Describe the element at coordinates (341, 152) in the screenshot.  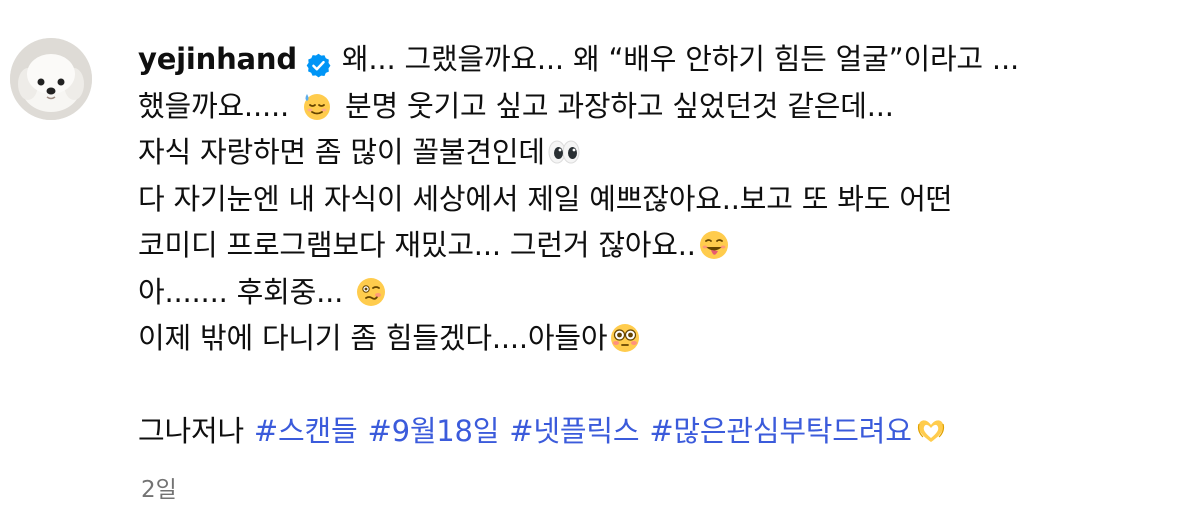
I see `comment-text: 자식 자랑하면 좀 많이 꼴불견인데` at that location.